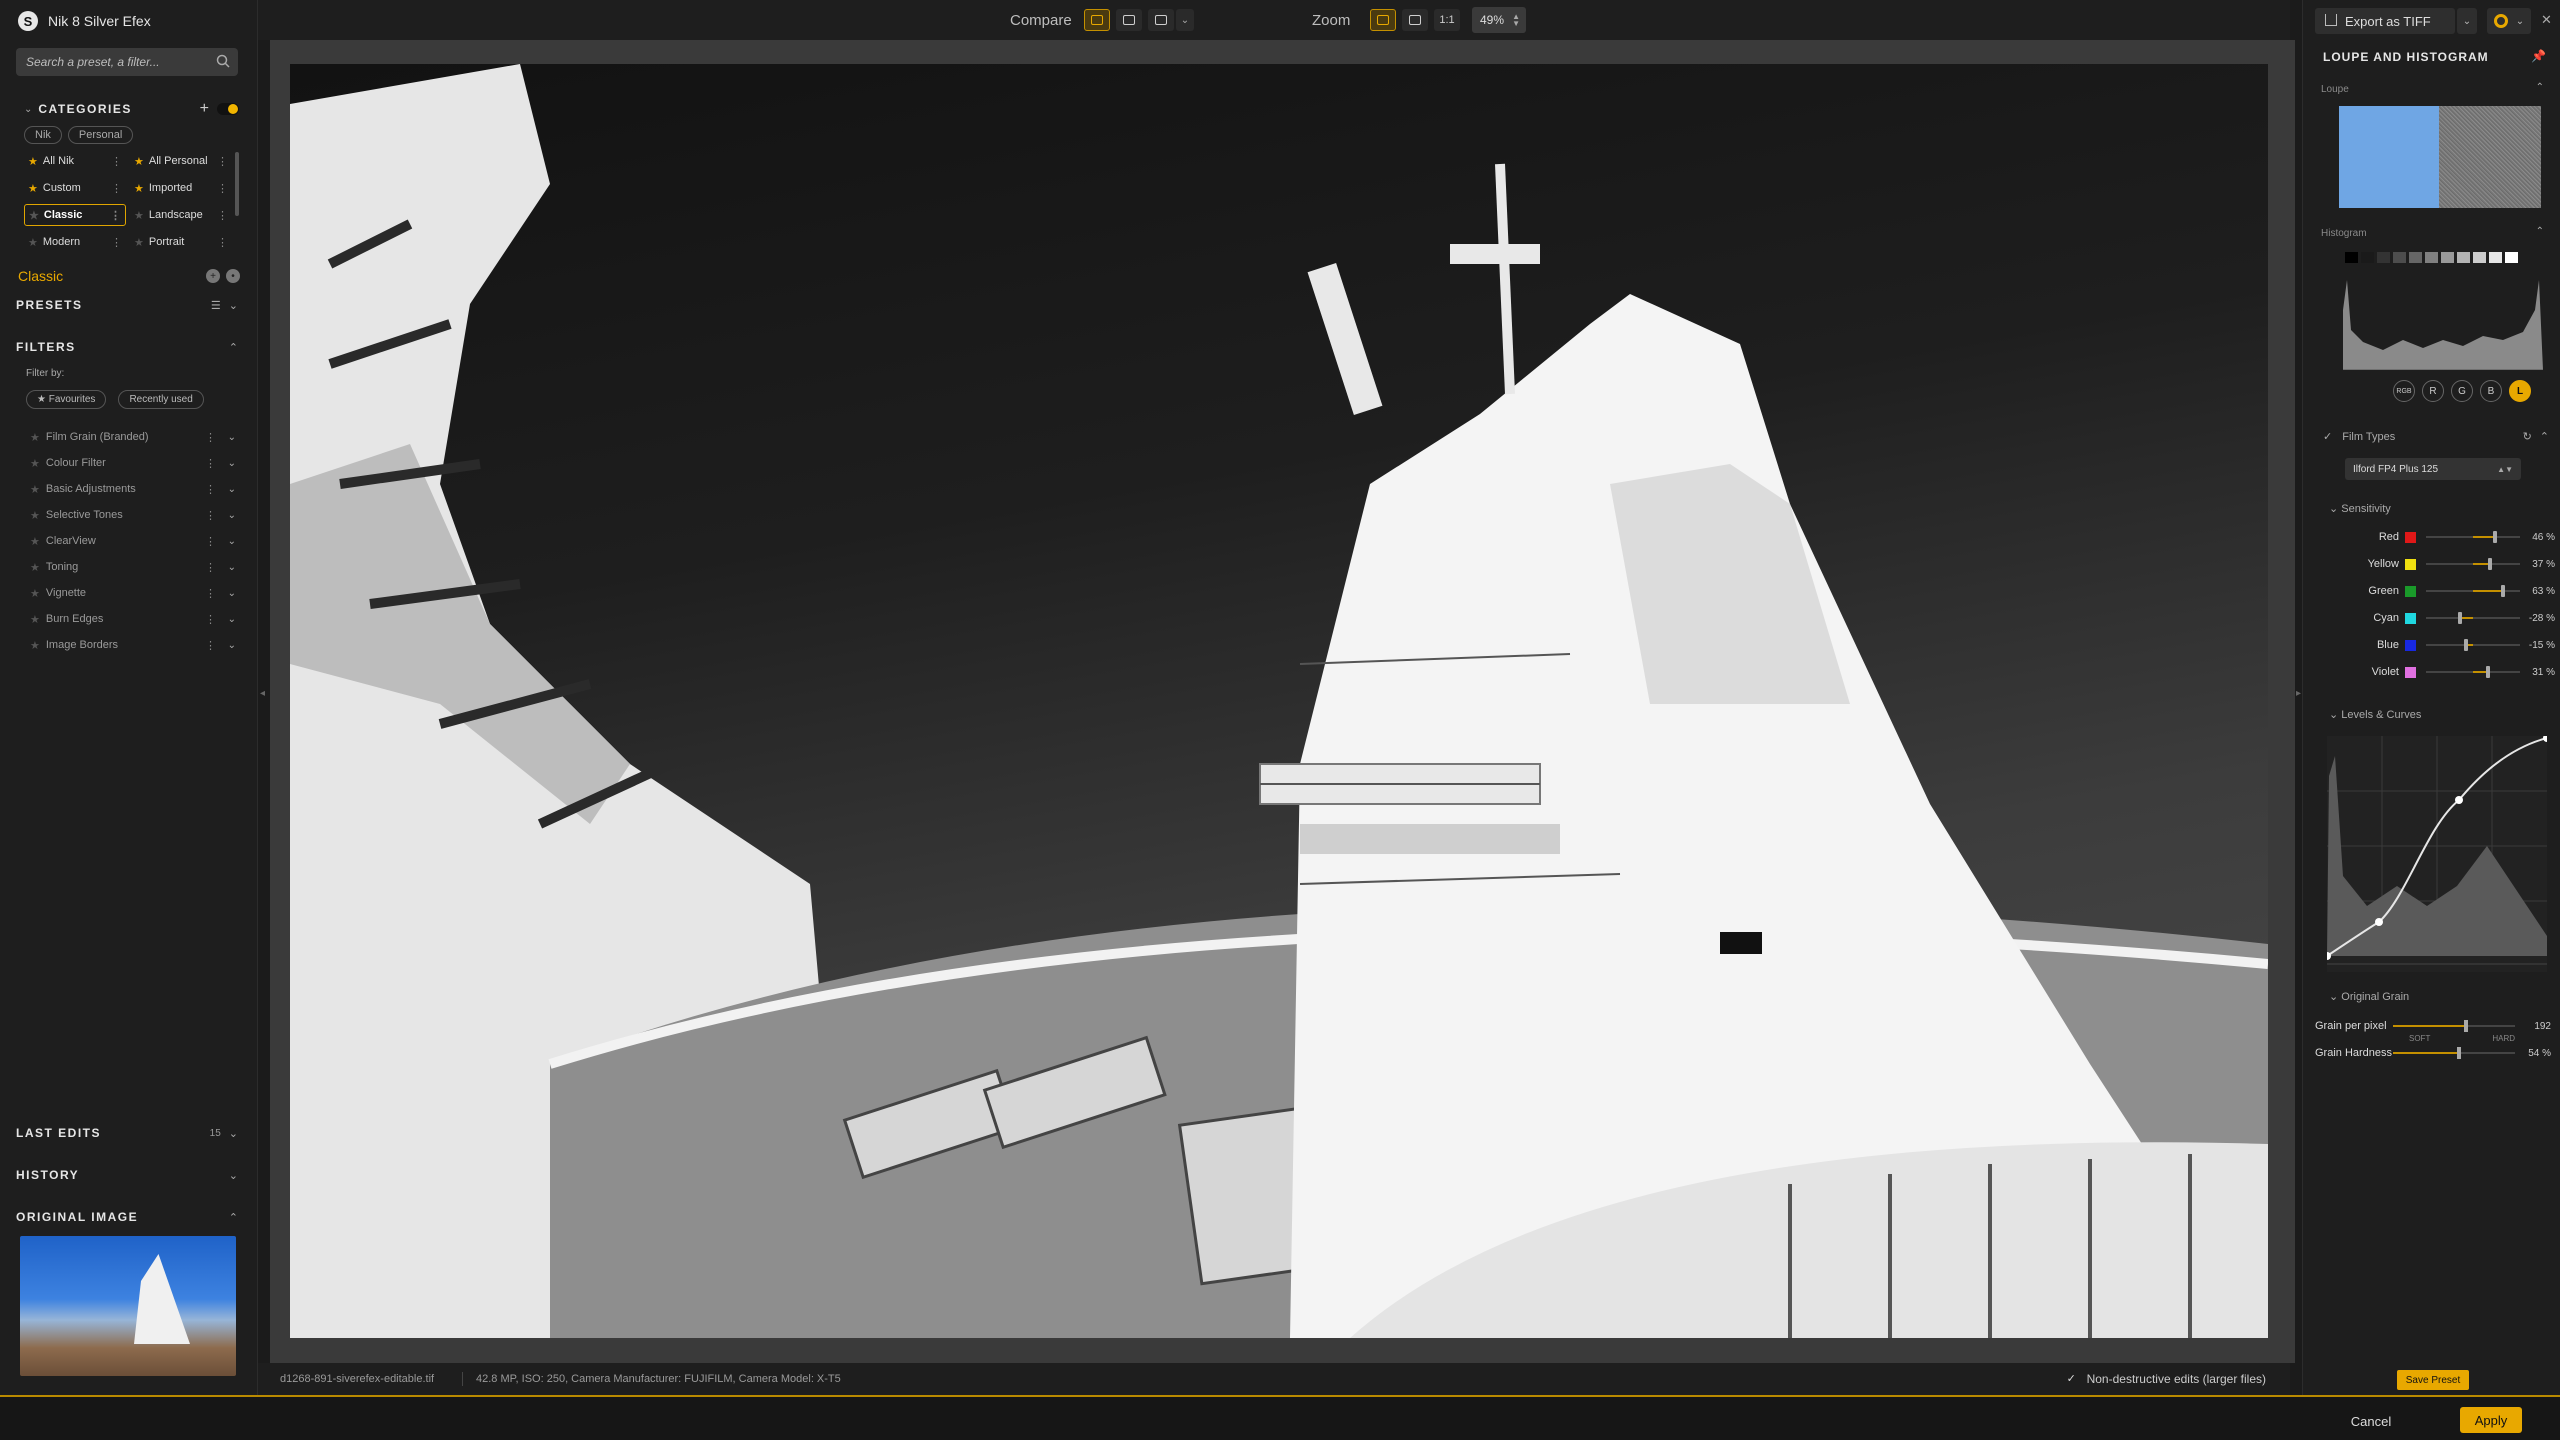 Image resolution: width=2560 pixels, height=1440 pixels. Describe the element at coordinates (66, 399) in the screenshot. I see `favourites-pill: ★ Favourites` at that location.